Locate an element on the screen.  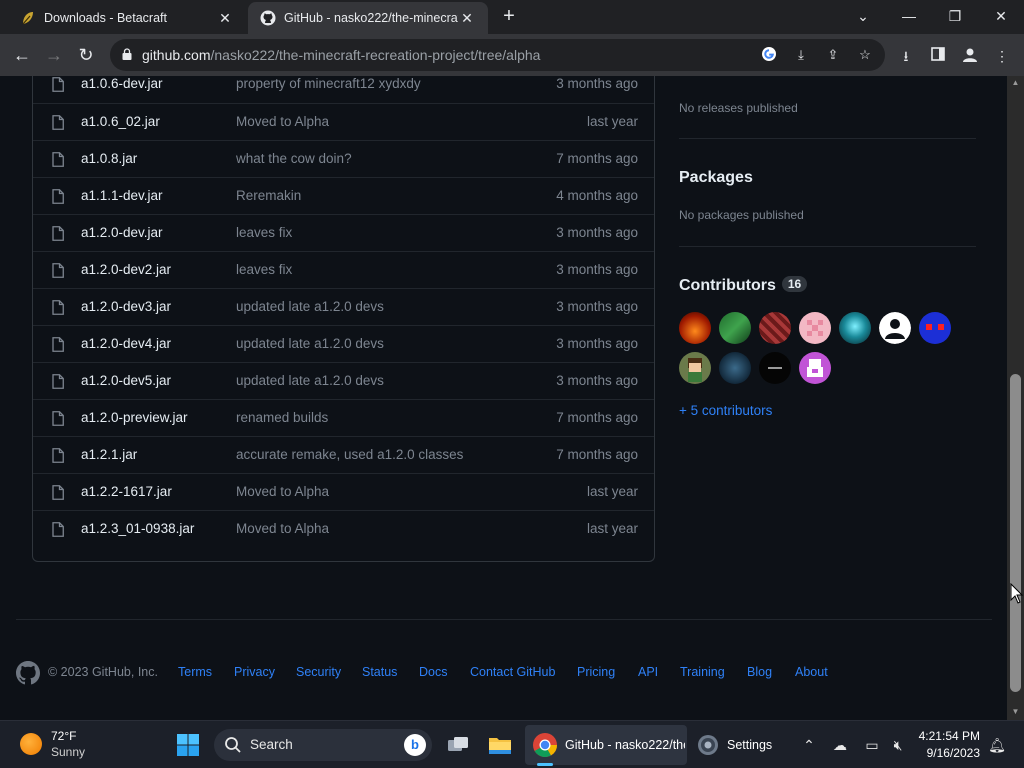
tray-overflow-chevron-icon: ⌃ is located at coordinates (809, 745).